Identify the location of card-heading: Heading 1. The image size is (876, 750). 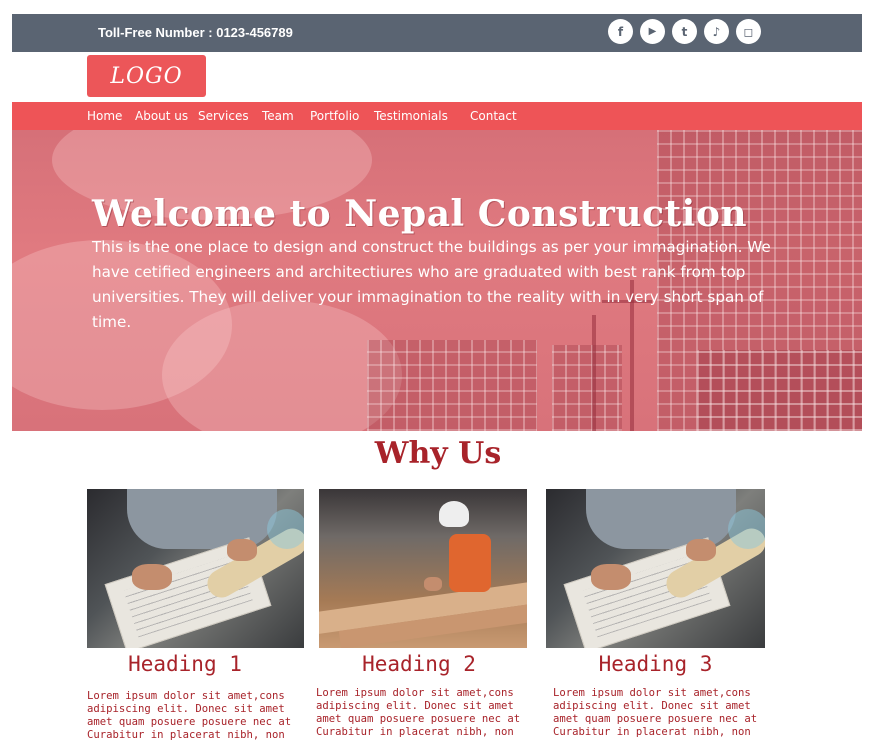
(185, 664).